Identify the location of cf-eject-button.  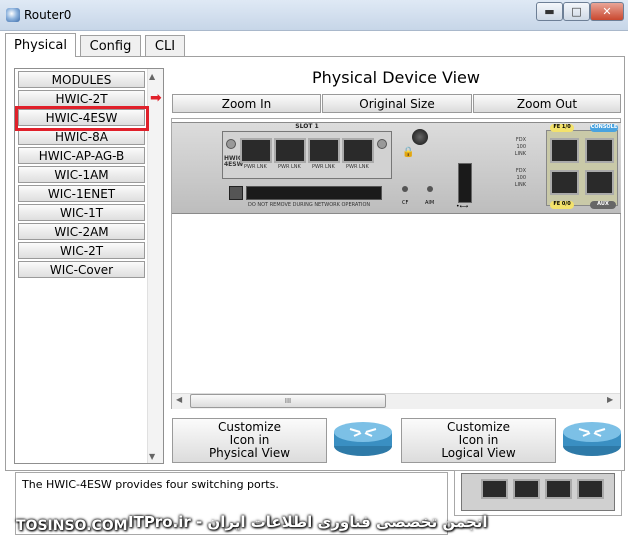
(236, 193).